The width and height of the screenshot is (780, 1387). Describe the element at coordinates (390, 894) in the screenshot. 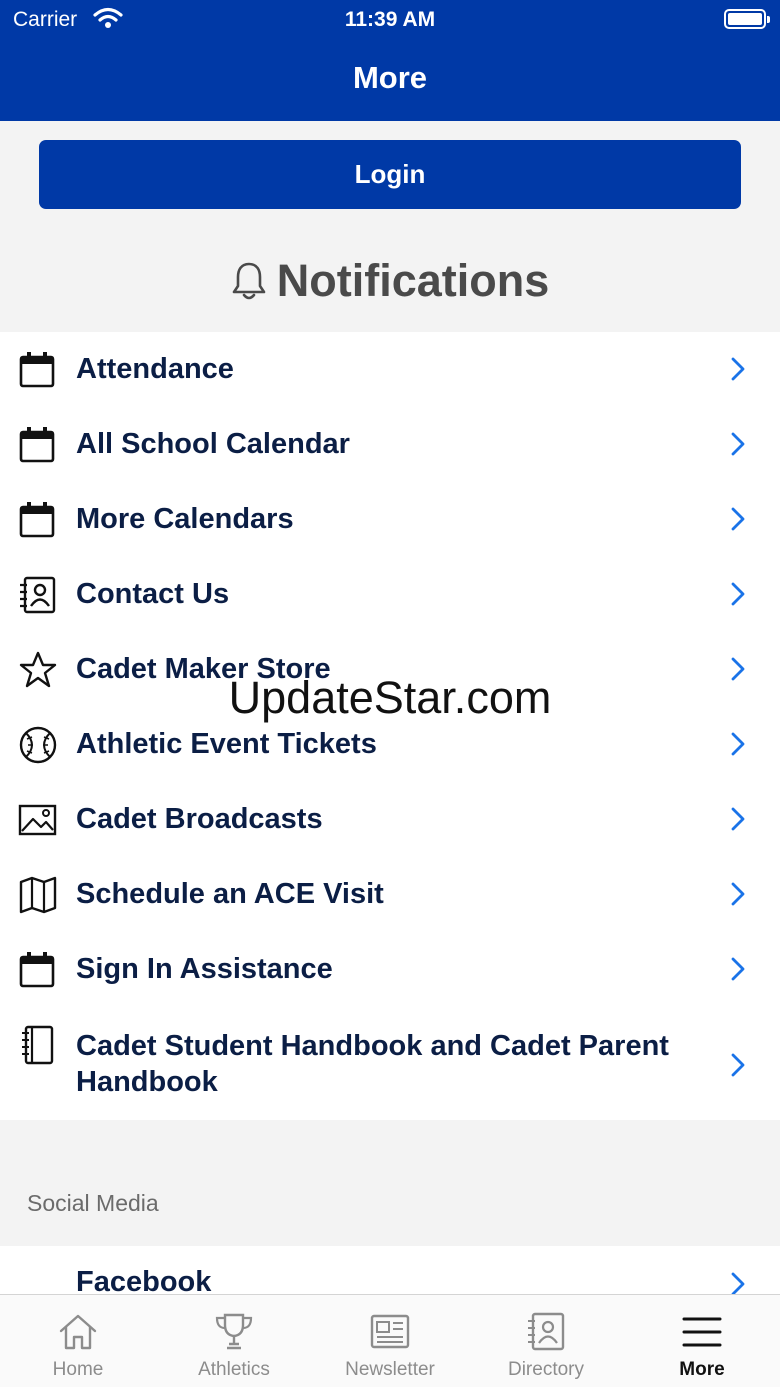

I see `menu-item-schedule-ace-visit: Schedule an ACE Visit` at that location.